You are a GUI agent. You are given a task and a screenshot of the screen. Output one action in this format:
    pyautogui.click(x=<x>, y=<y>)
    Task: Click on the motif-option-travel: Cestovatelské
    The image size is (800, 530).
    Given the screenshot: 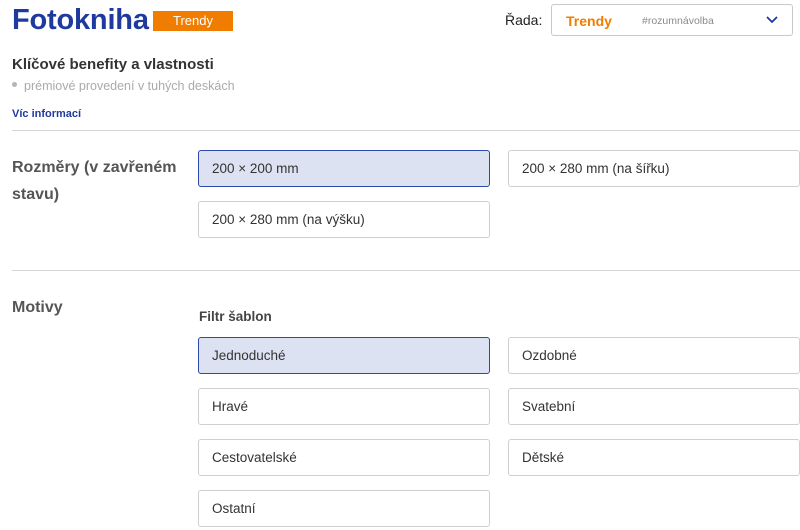 What is the action you would take?
    pyautogui.click(x=344, y=457)
    